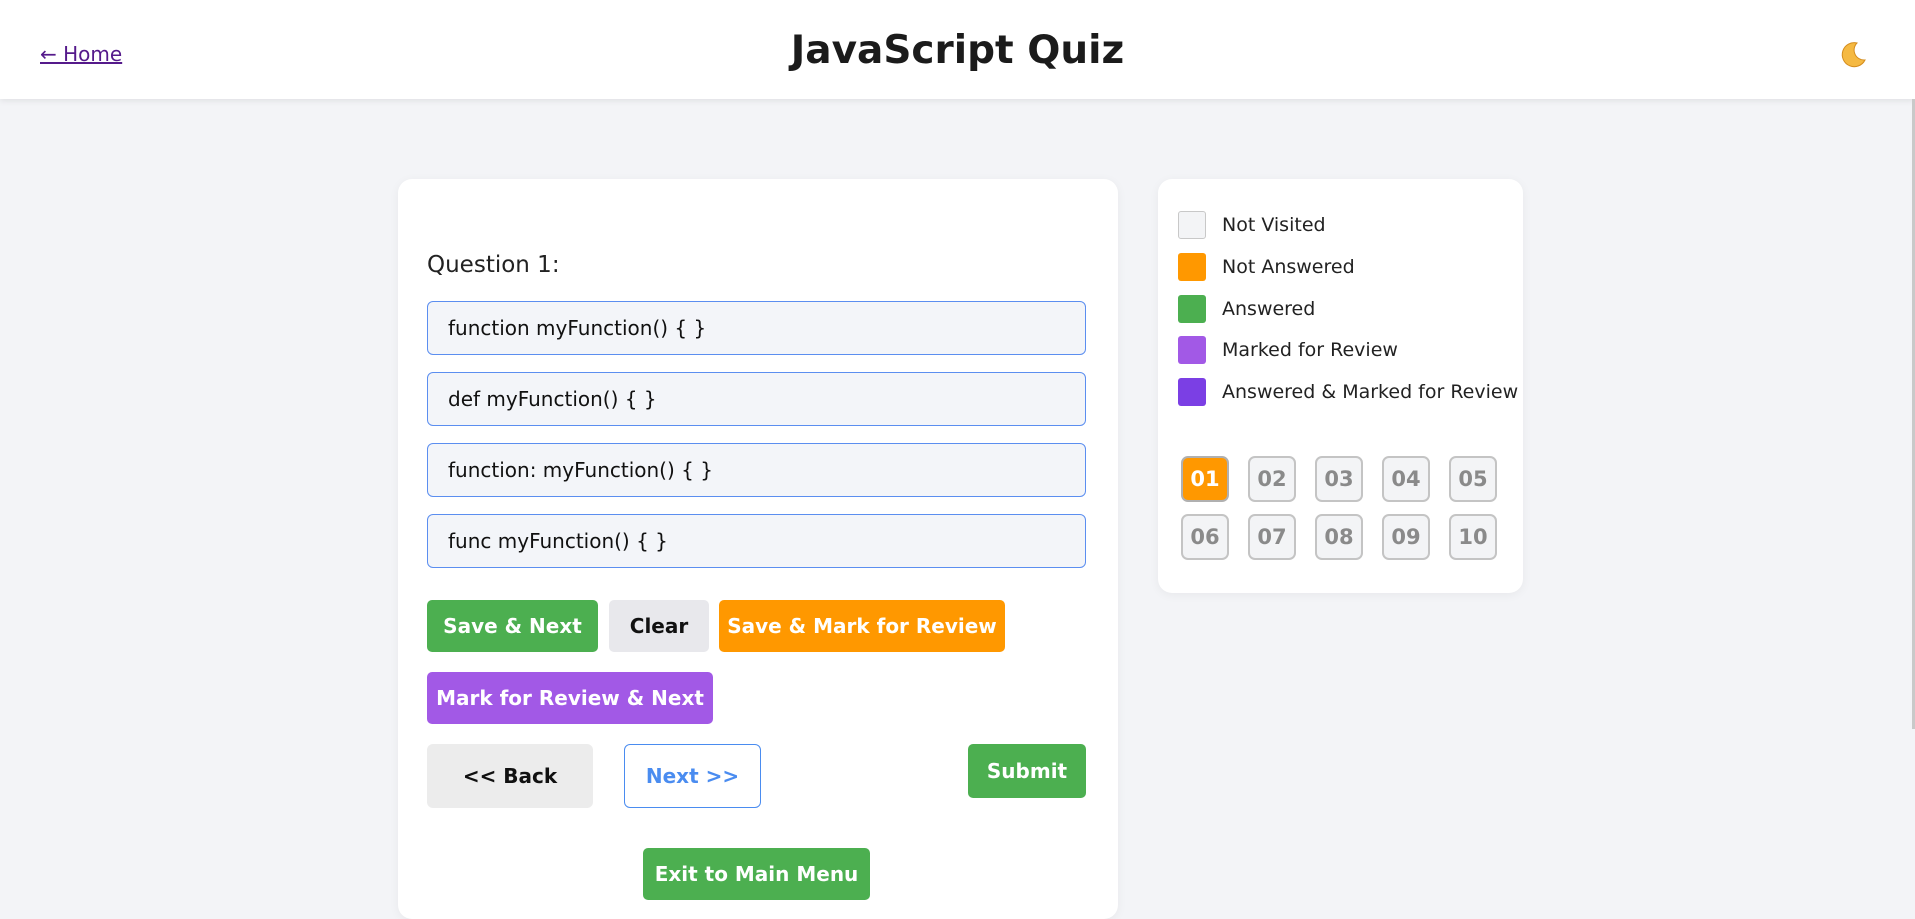 This screenshot has height=919, width=1915. I want to click on question-label: Question 1:, so click(493, 265).